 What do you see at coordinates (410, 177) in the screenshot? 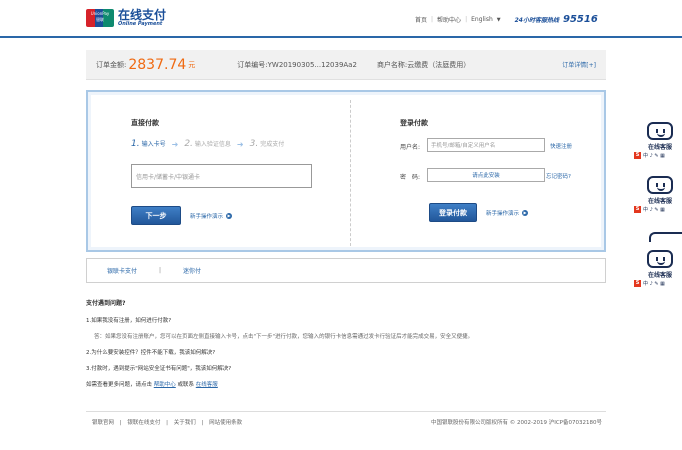
I see `password-label: 密 码:` at bounding box center [410, 177].